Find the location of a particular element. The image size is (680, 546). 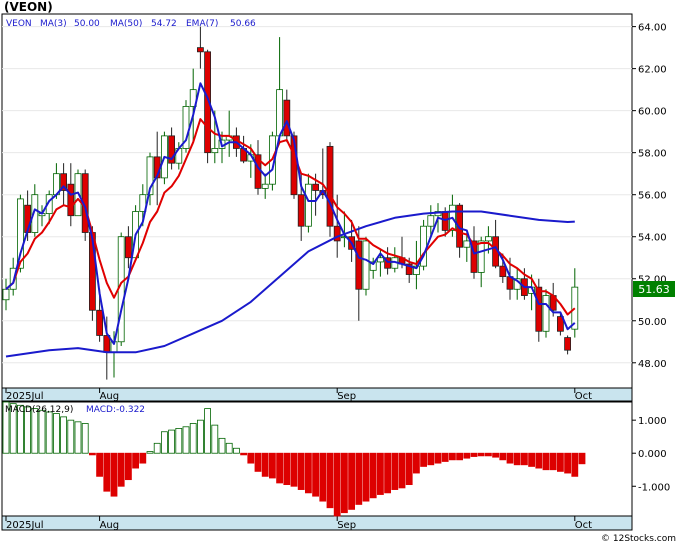

legend-ma50-label: MA(50) is located at coordinates (126, 24).